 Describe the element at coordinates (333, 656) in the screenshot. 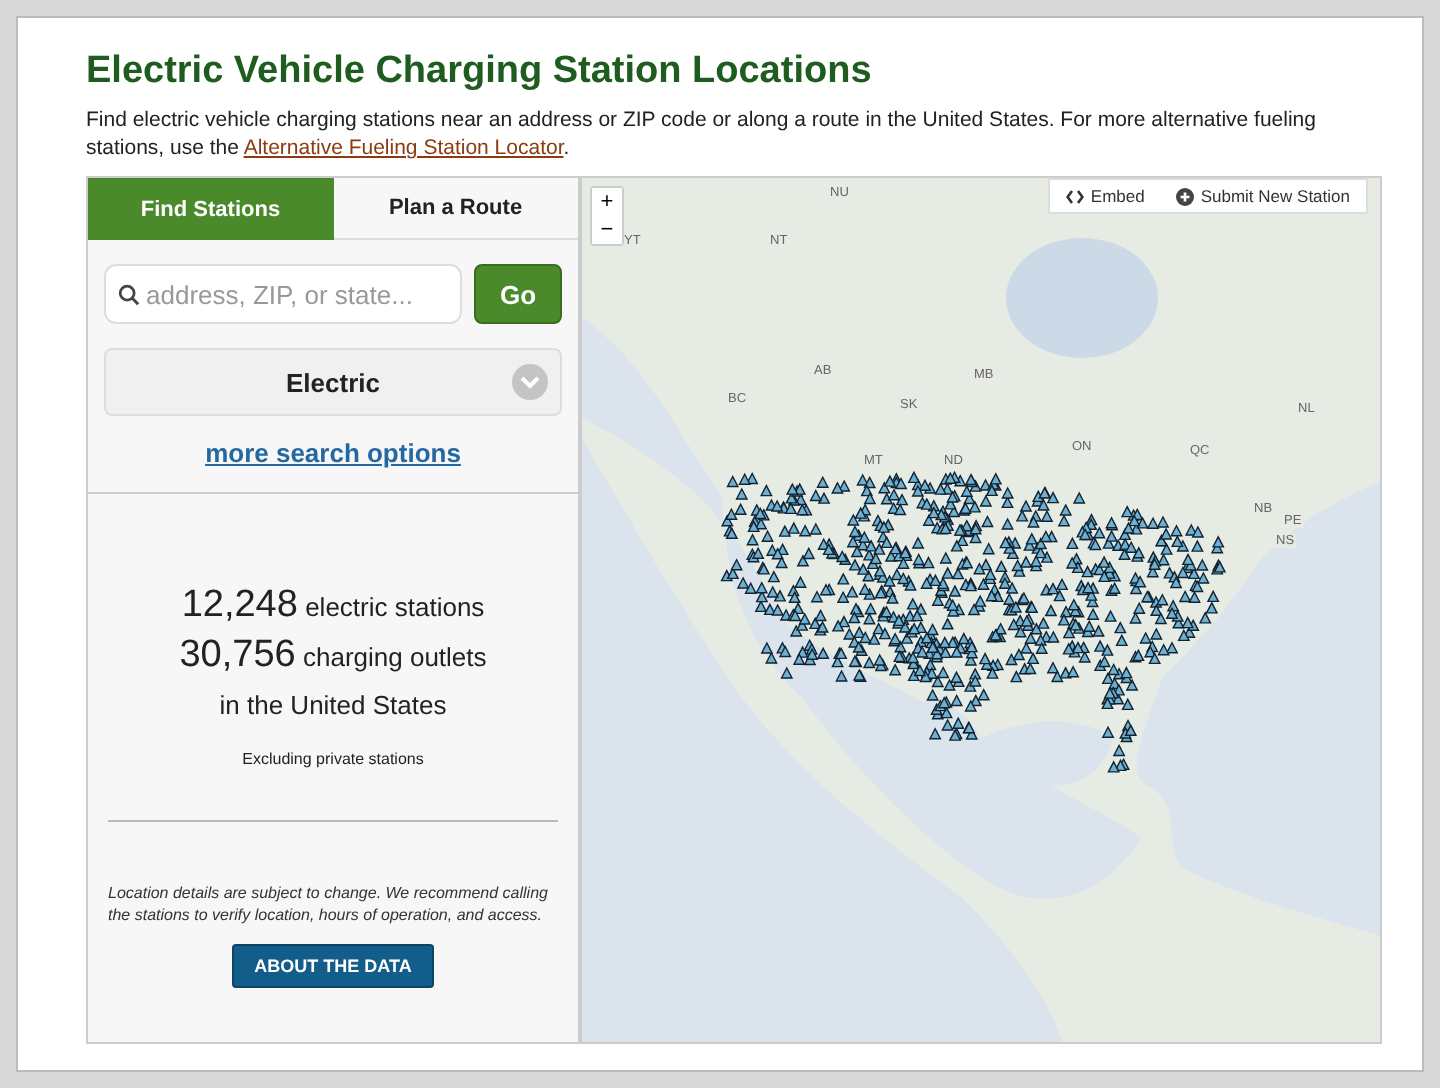

I see `outlets-count-text: 30,756 charging outlets` at that location.